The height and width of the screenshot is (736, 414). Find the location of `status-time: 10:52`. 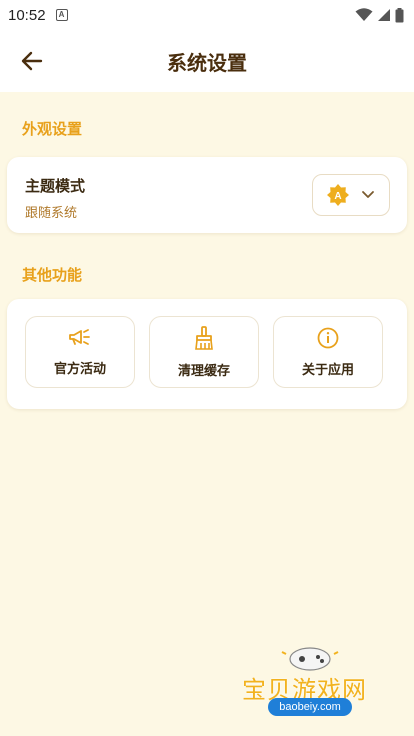

status-time: 10:52 is located at coordinates (27, 15).